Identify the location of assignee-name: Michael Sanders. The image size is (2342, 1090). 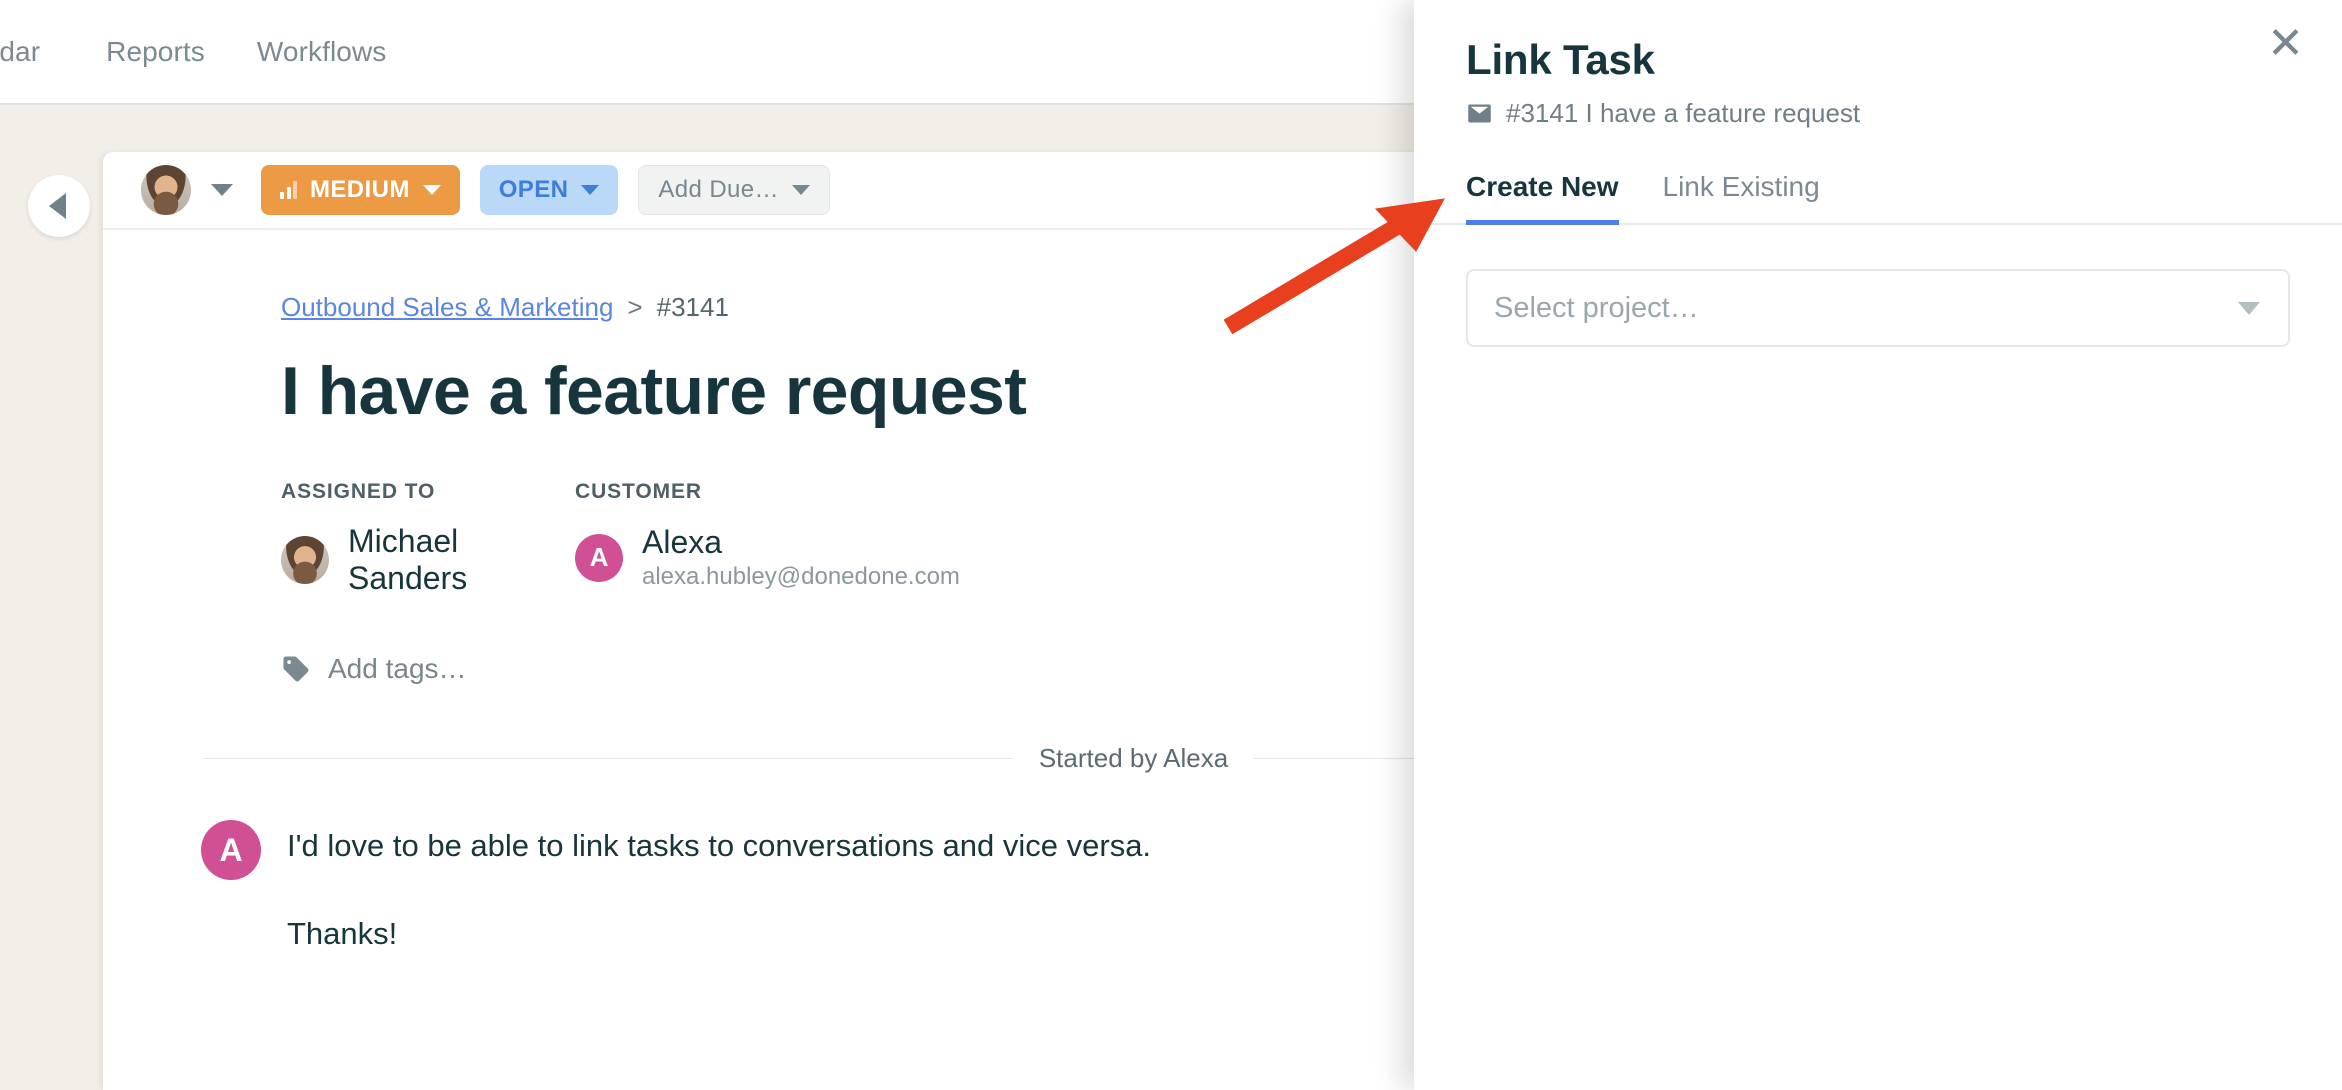
(408, 560).